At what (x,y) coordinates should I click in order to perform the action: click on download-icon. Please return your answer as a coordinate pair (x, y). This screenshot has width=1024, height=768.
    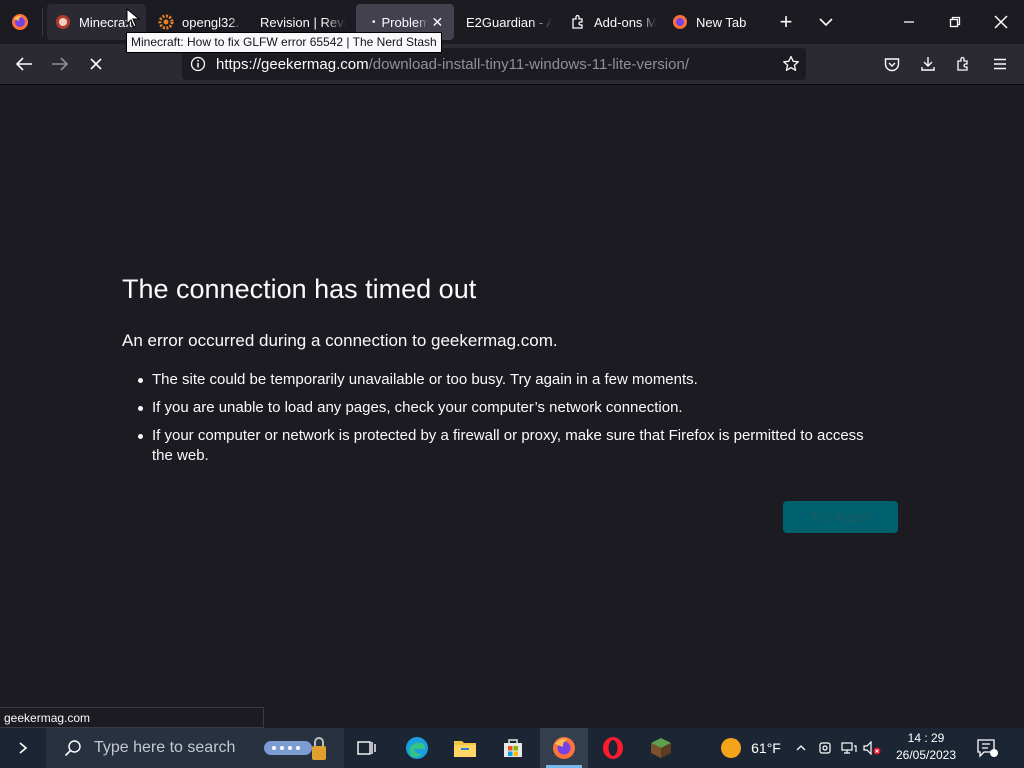
    Looking at the image, I should click on (928, 64).